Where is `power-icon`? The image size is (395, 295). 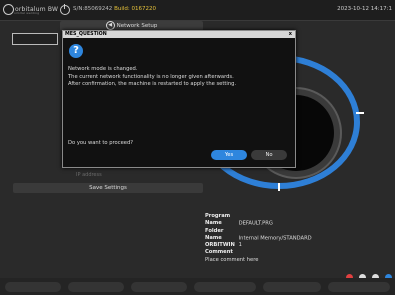 power-icon is located at coordinates (65, 9).